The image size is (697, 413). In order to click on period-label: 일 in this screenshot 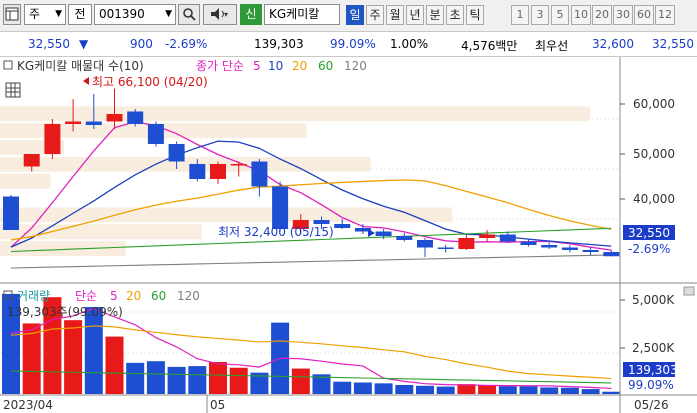, I will do `click(355, 15)`.